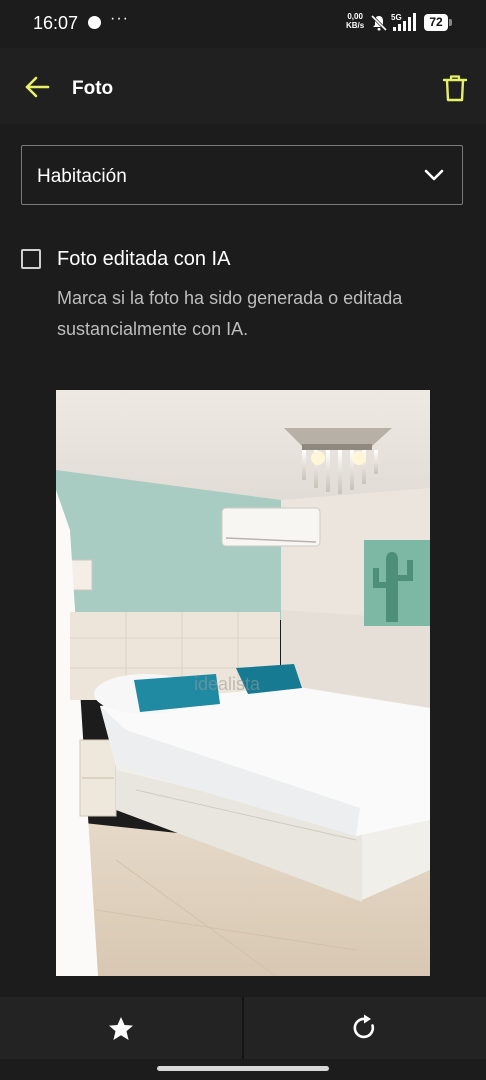 This screenshot has height=1080, width=486. What do you see at coordinates (37, 89) in the screenshot?
I see `arrow-left-icon` at bounding box center [37, 89].